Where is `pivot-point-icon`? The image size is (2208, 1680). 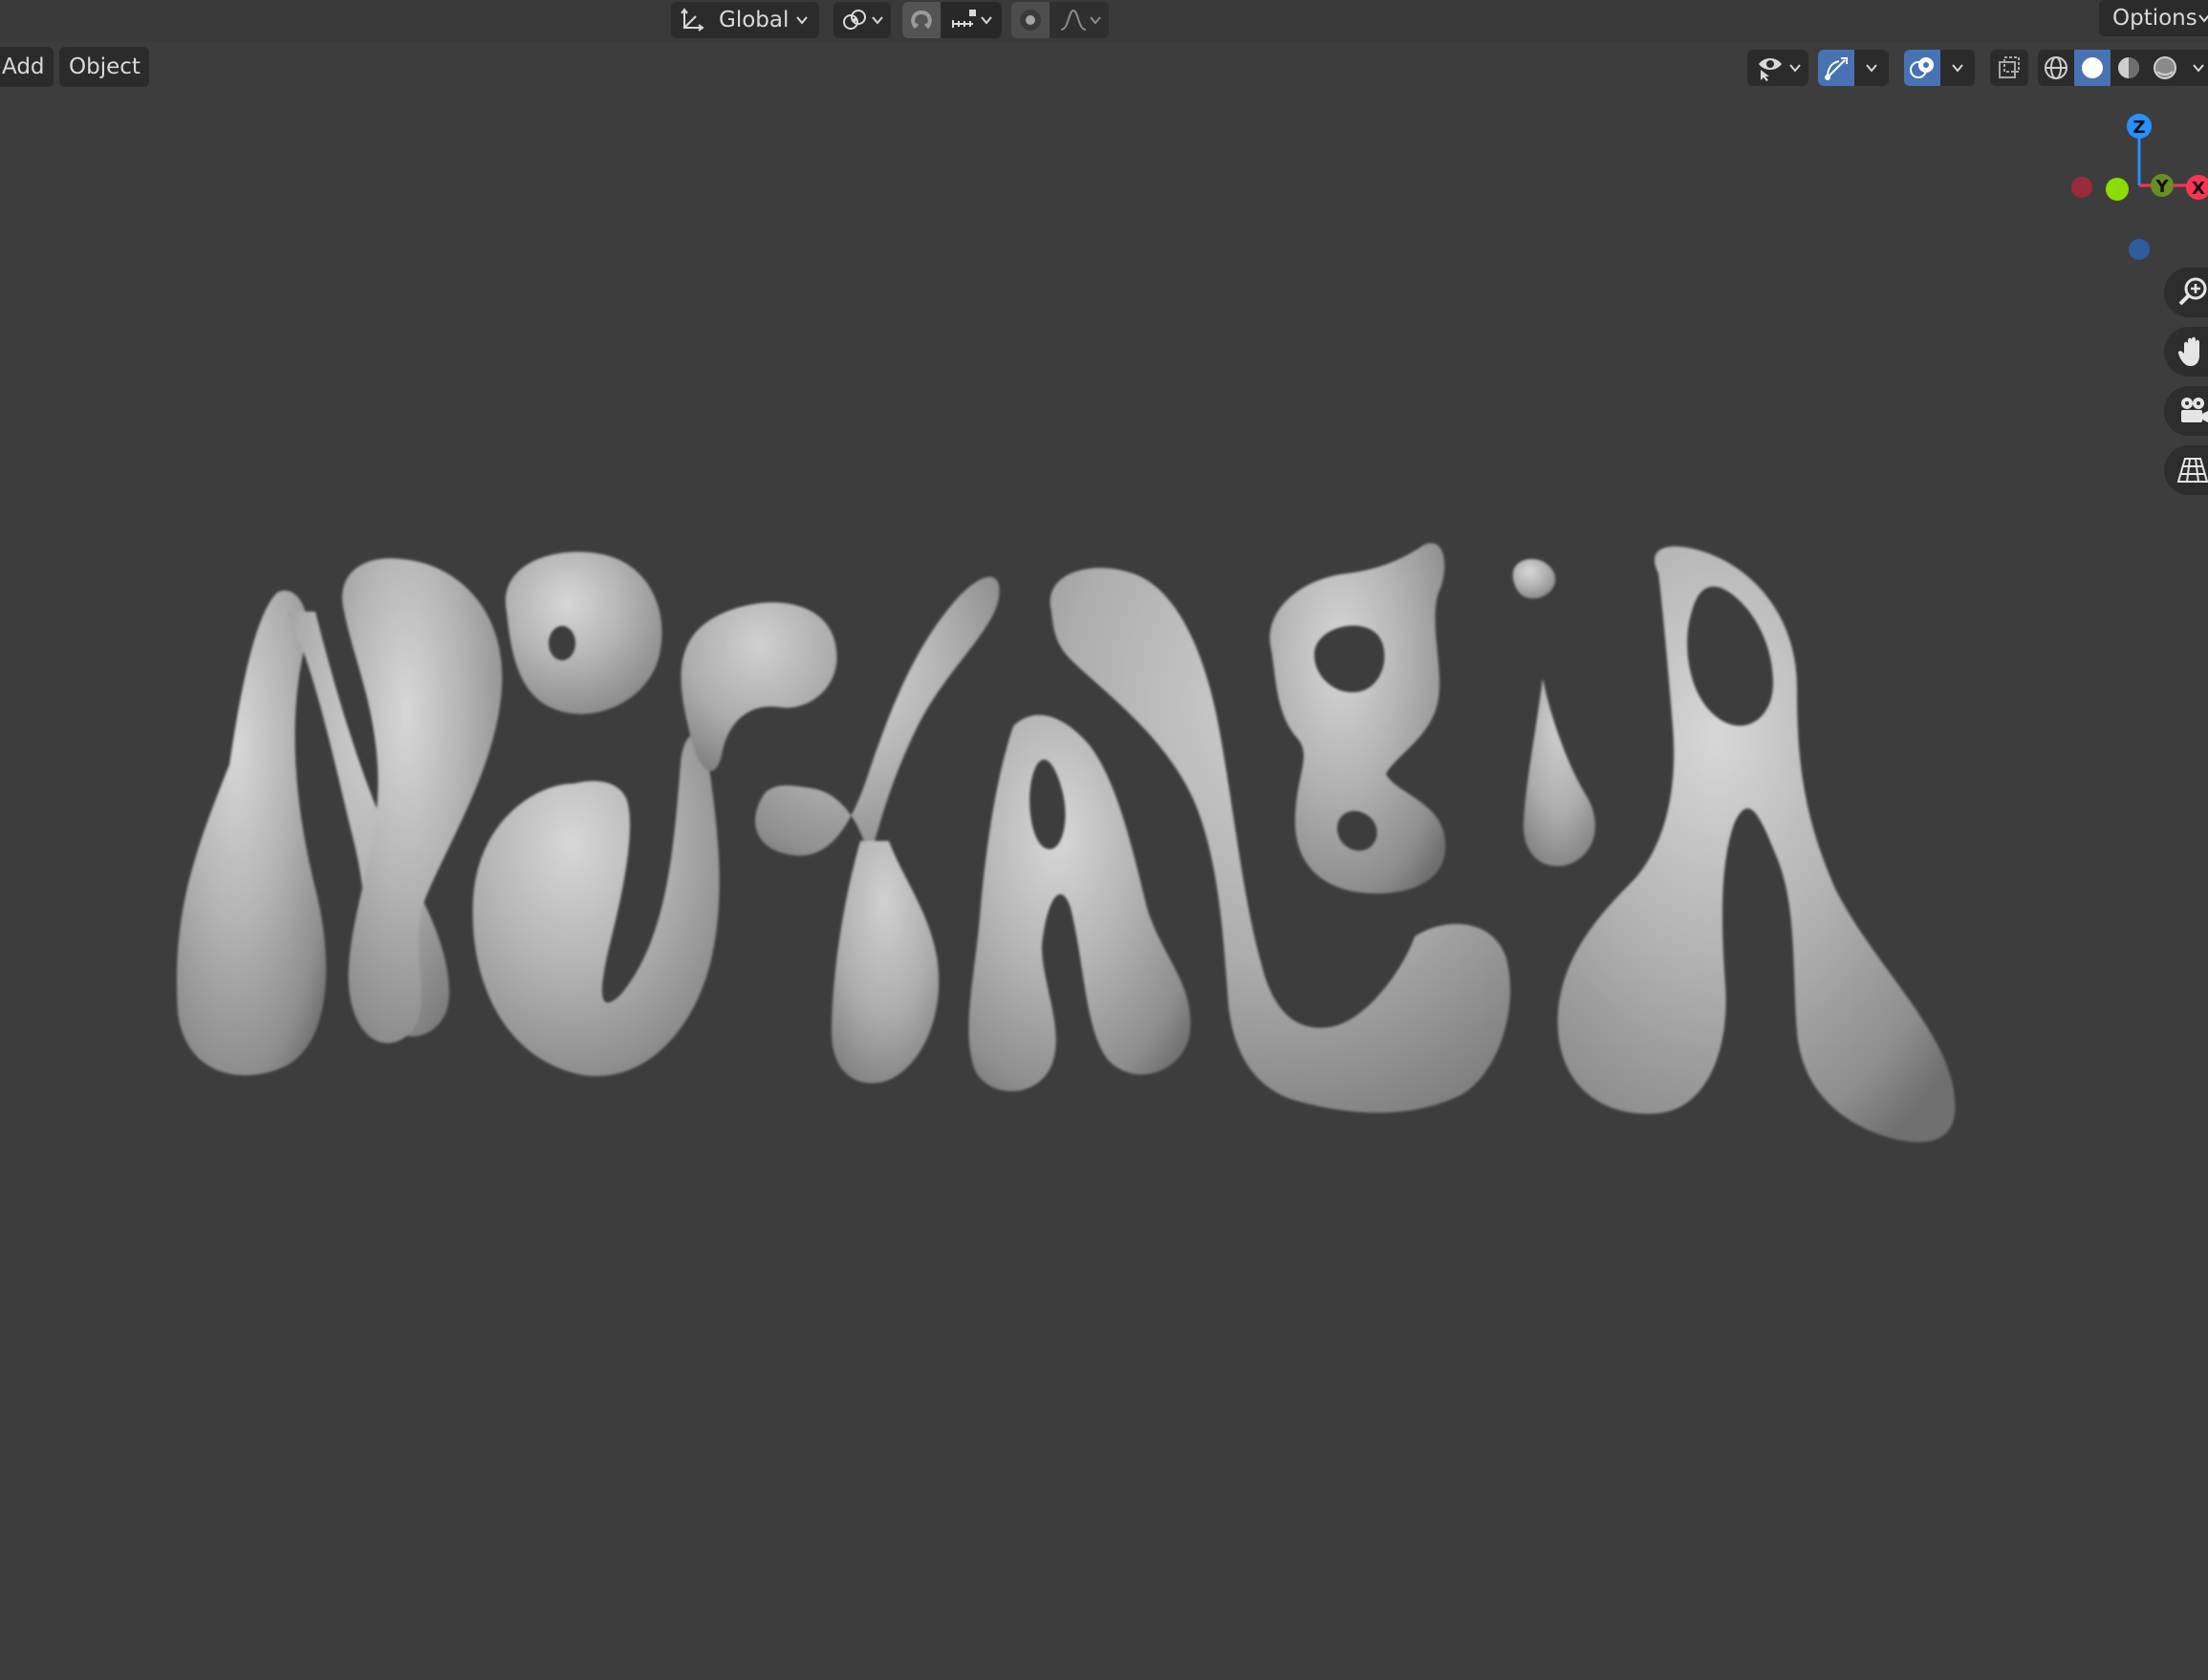
pivot-point-icon is located at coordinates (854, 20).